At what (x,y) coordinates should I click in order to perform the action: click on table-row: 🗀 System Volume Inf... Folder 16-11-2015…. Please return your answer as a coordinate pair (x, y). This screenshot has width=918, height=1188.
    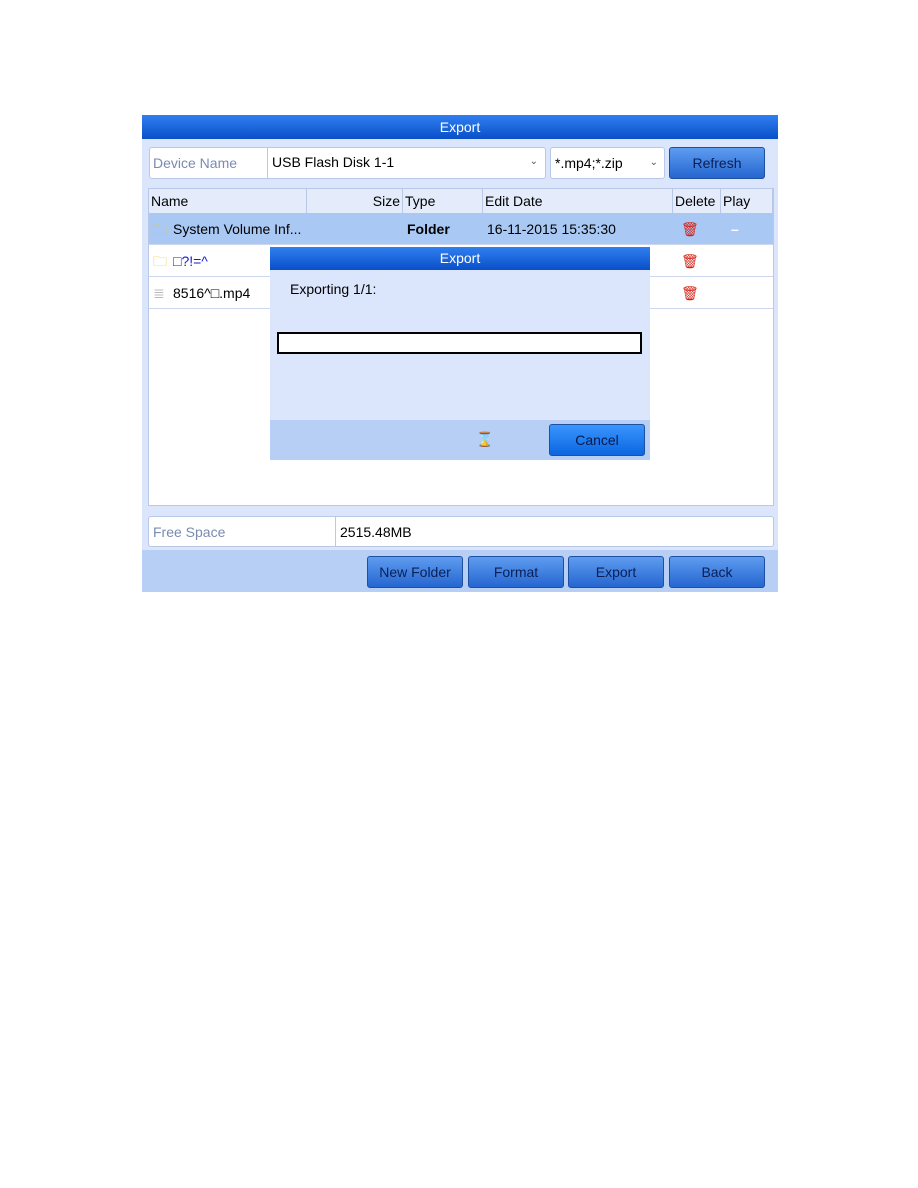
    Looking at the image, I should click on (461, 229).